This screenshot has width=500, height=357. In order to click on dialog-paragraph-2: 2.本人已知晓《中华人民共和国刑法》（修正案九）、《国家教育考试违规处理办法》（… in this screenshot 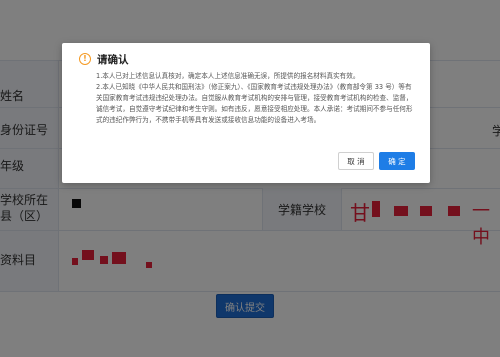, I will do `click(254, 103)`.